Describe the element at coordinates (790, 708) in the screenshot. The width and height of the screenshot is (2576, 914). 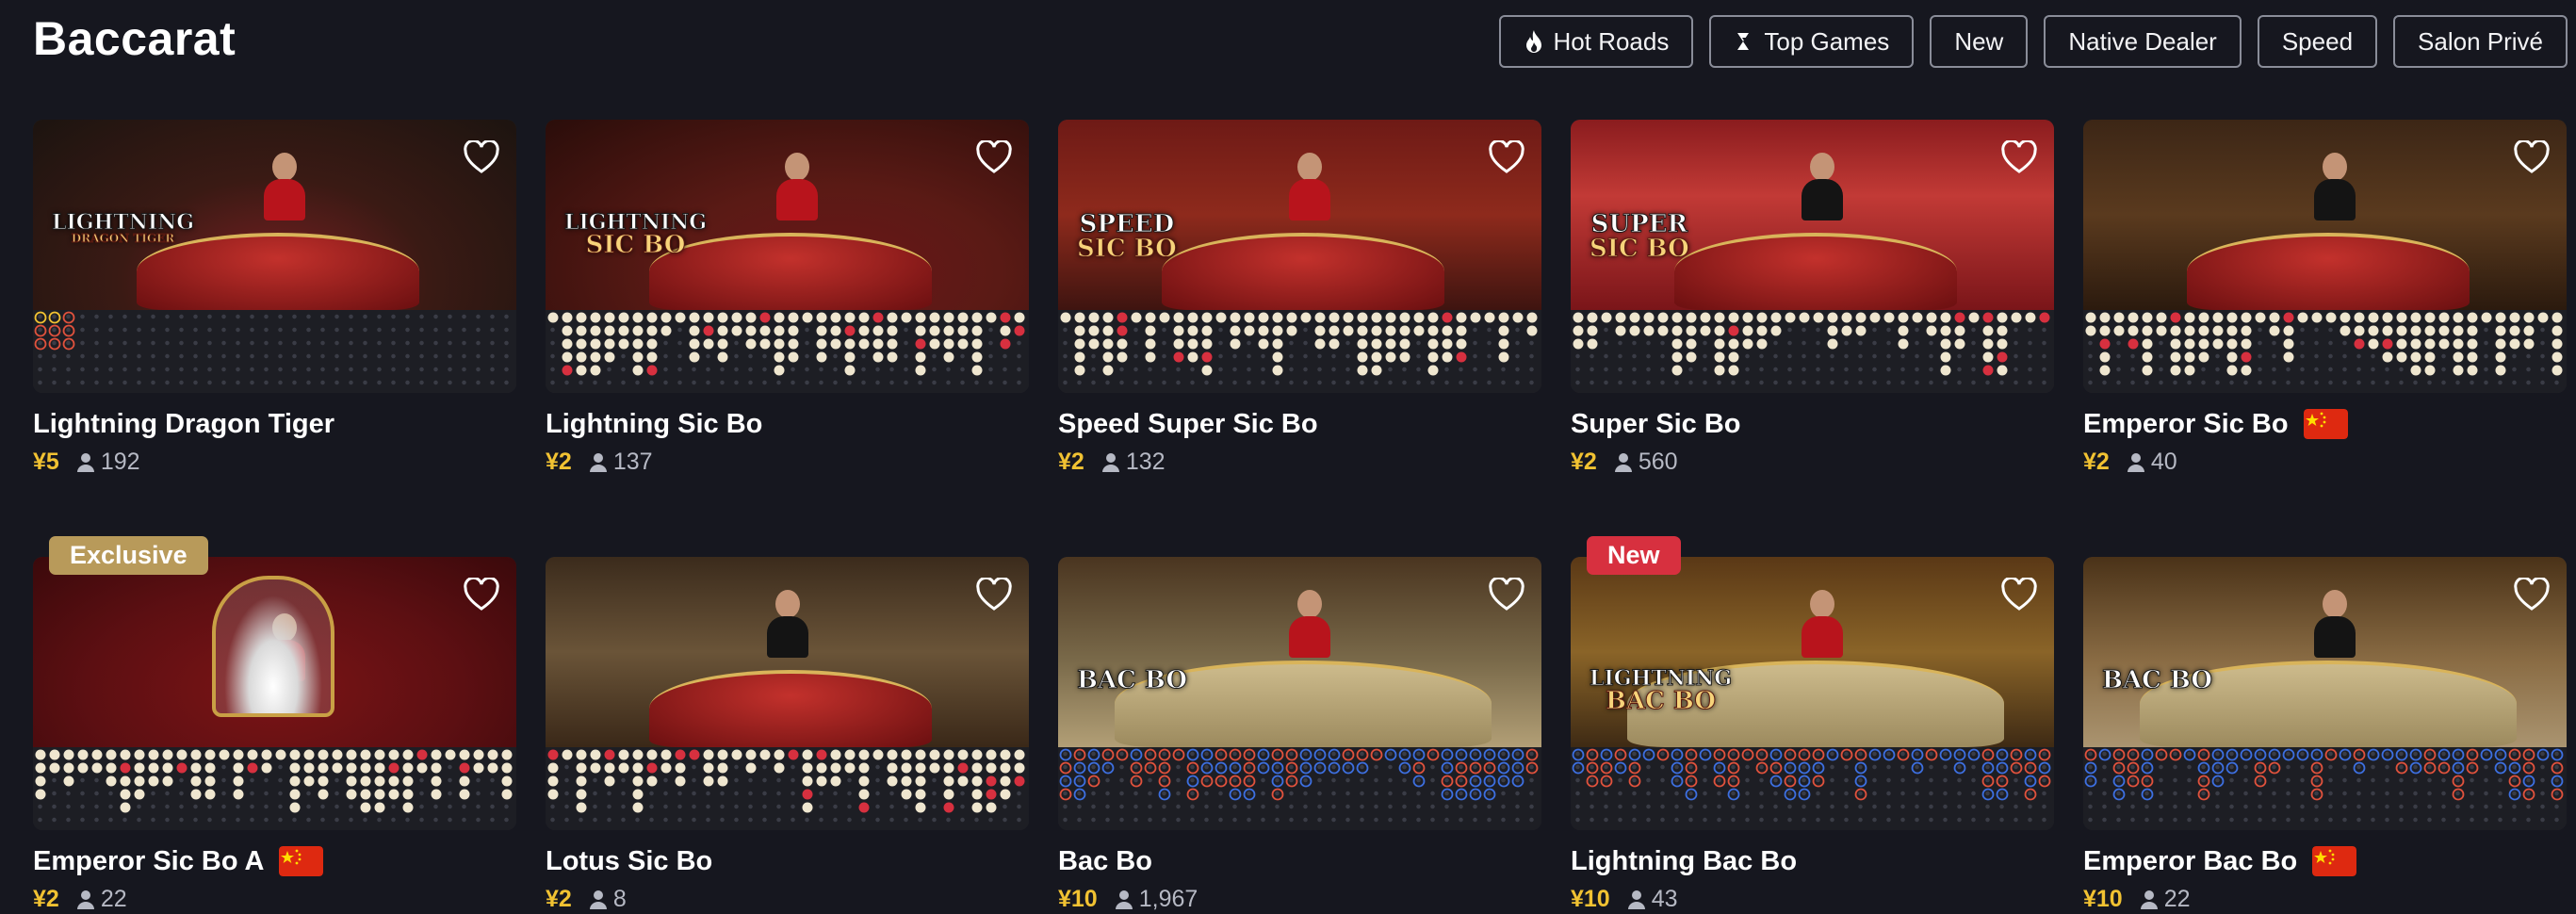
I see `game-table` at that location.